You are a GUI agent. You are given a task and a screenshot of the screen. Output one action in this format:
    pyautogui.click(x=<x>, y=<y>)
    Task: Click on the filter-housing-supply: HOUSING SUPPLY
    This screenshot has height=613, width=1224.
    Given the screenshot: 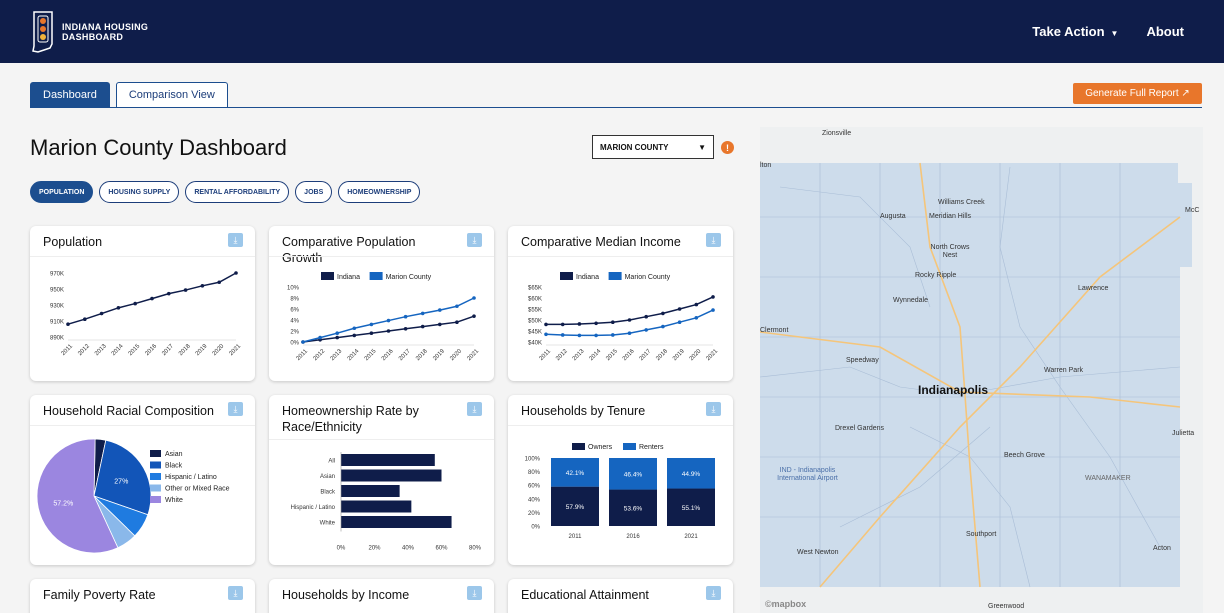 What is the action you would take?
    pyautogui.click(x=139, y=192)
    